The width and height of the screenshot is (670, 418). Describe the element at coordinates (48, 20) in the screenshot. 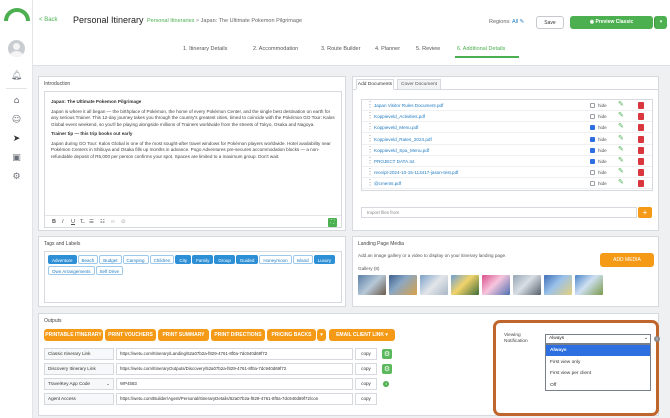

I see `back-link: < Back` at that location.